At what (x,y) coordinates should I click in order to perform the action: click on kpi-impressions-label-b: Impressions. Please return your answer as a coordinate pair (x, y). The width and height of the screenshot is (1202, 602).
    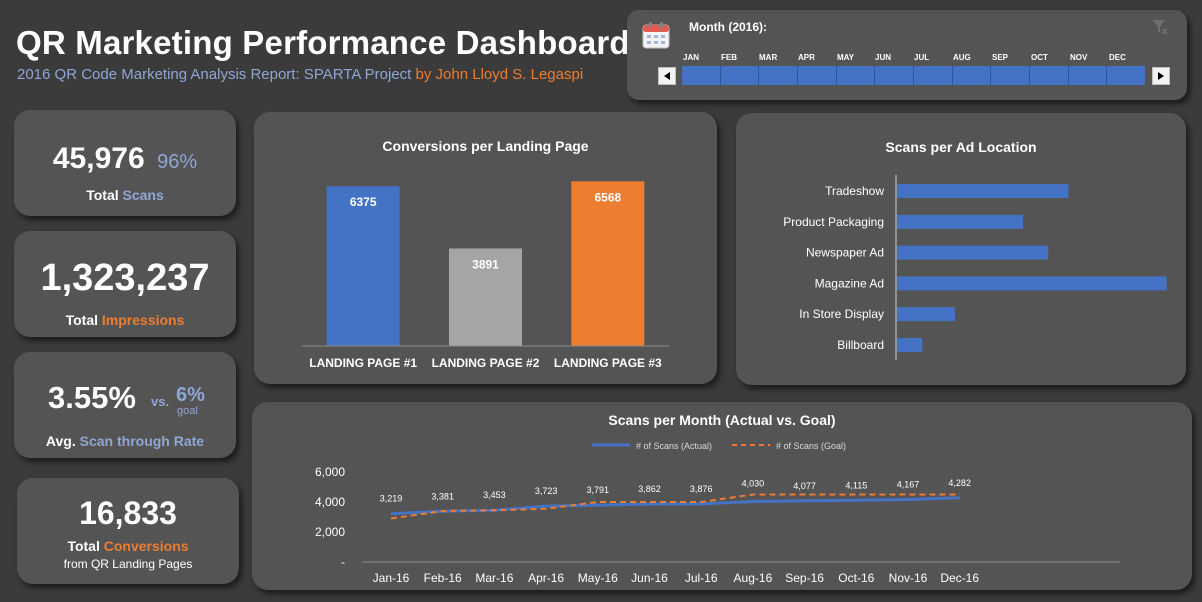
    Looking at the image, I should click on (143, 320).